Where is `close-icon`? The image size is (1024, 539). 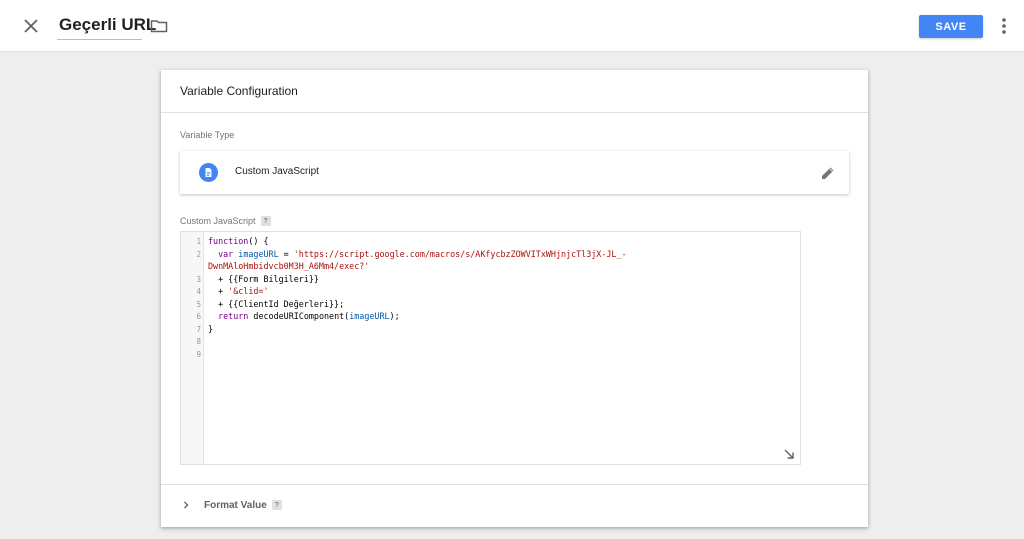
close-icon is located at coordinates (31, 26).